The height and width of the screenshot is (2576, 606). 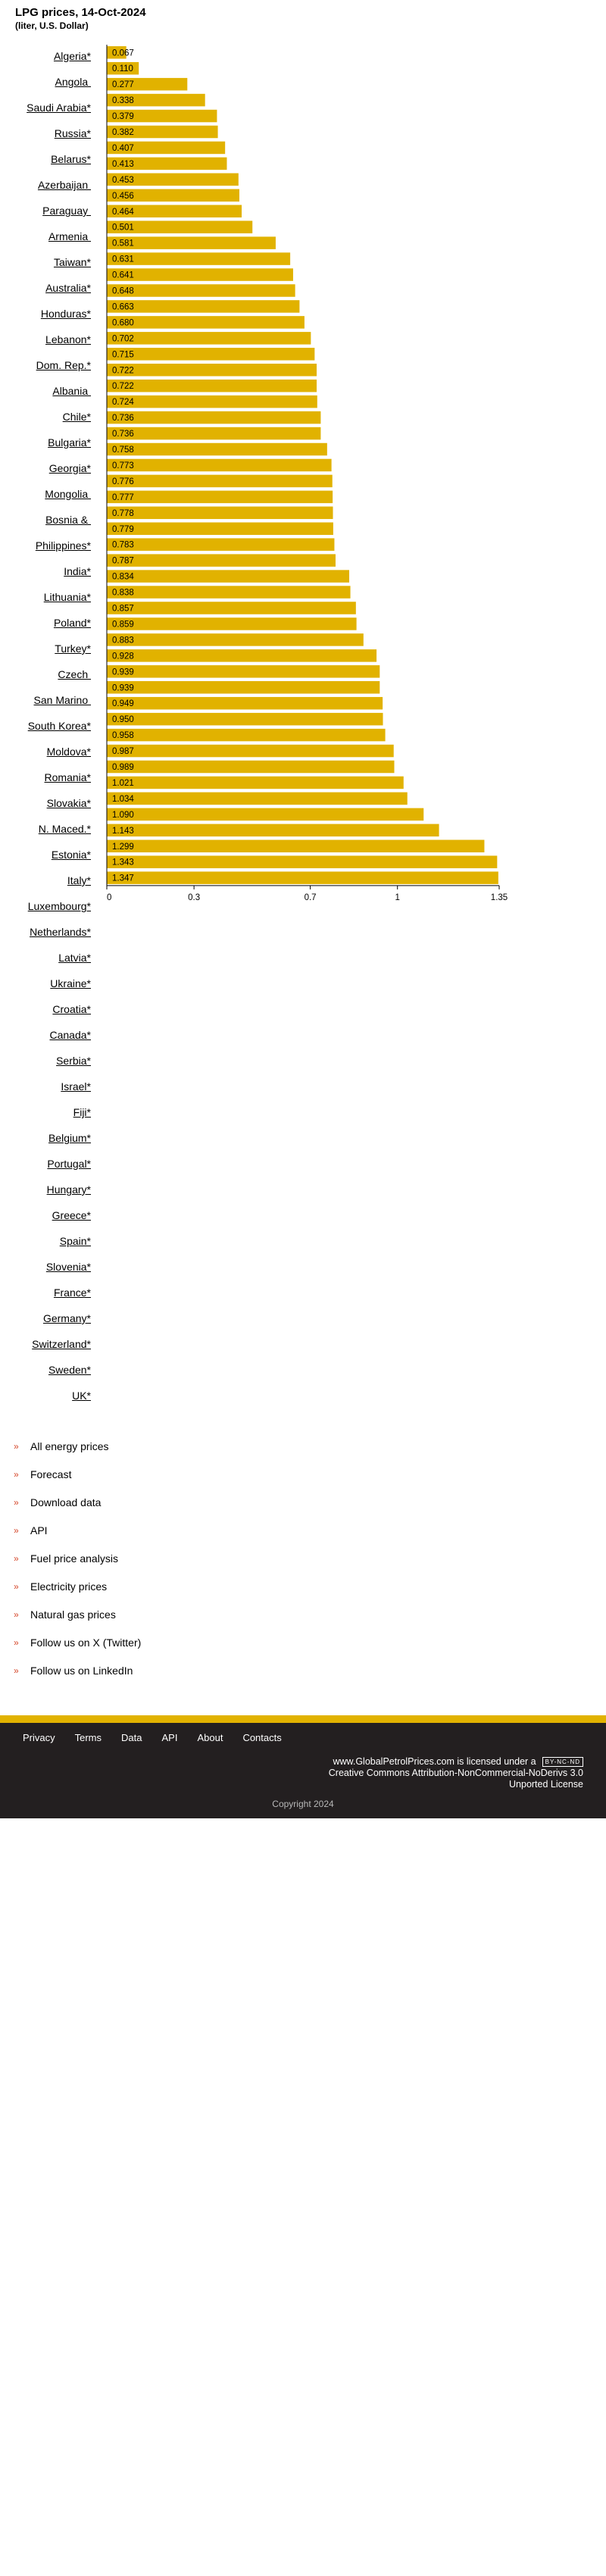 What do you see at coordinates (69, 1164) in the screenshot?
I see `country-link: Portugal*` at bounding box center [69, 1164].